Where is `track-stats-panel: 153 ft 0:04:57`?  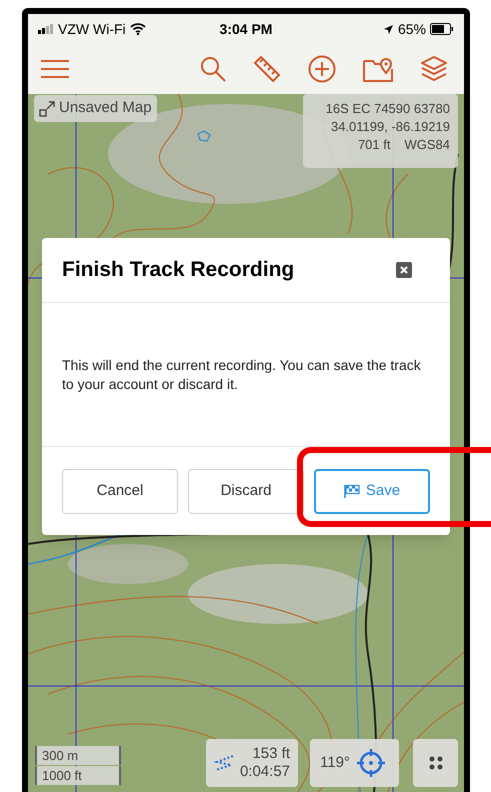
track-stats-panel: 153 ft 0:04:57 is located at coordinates (252, 763).